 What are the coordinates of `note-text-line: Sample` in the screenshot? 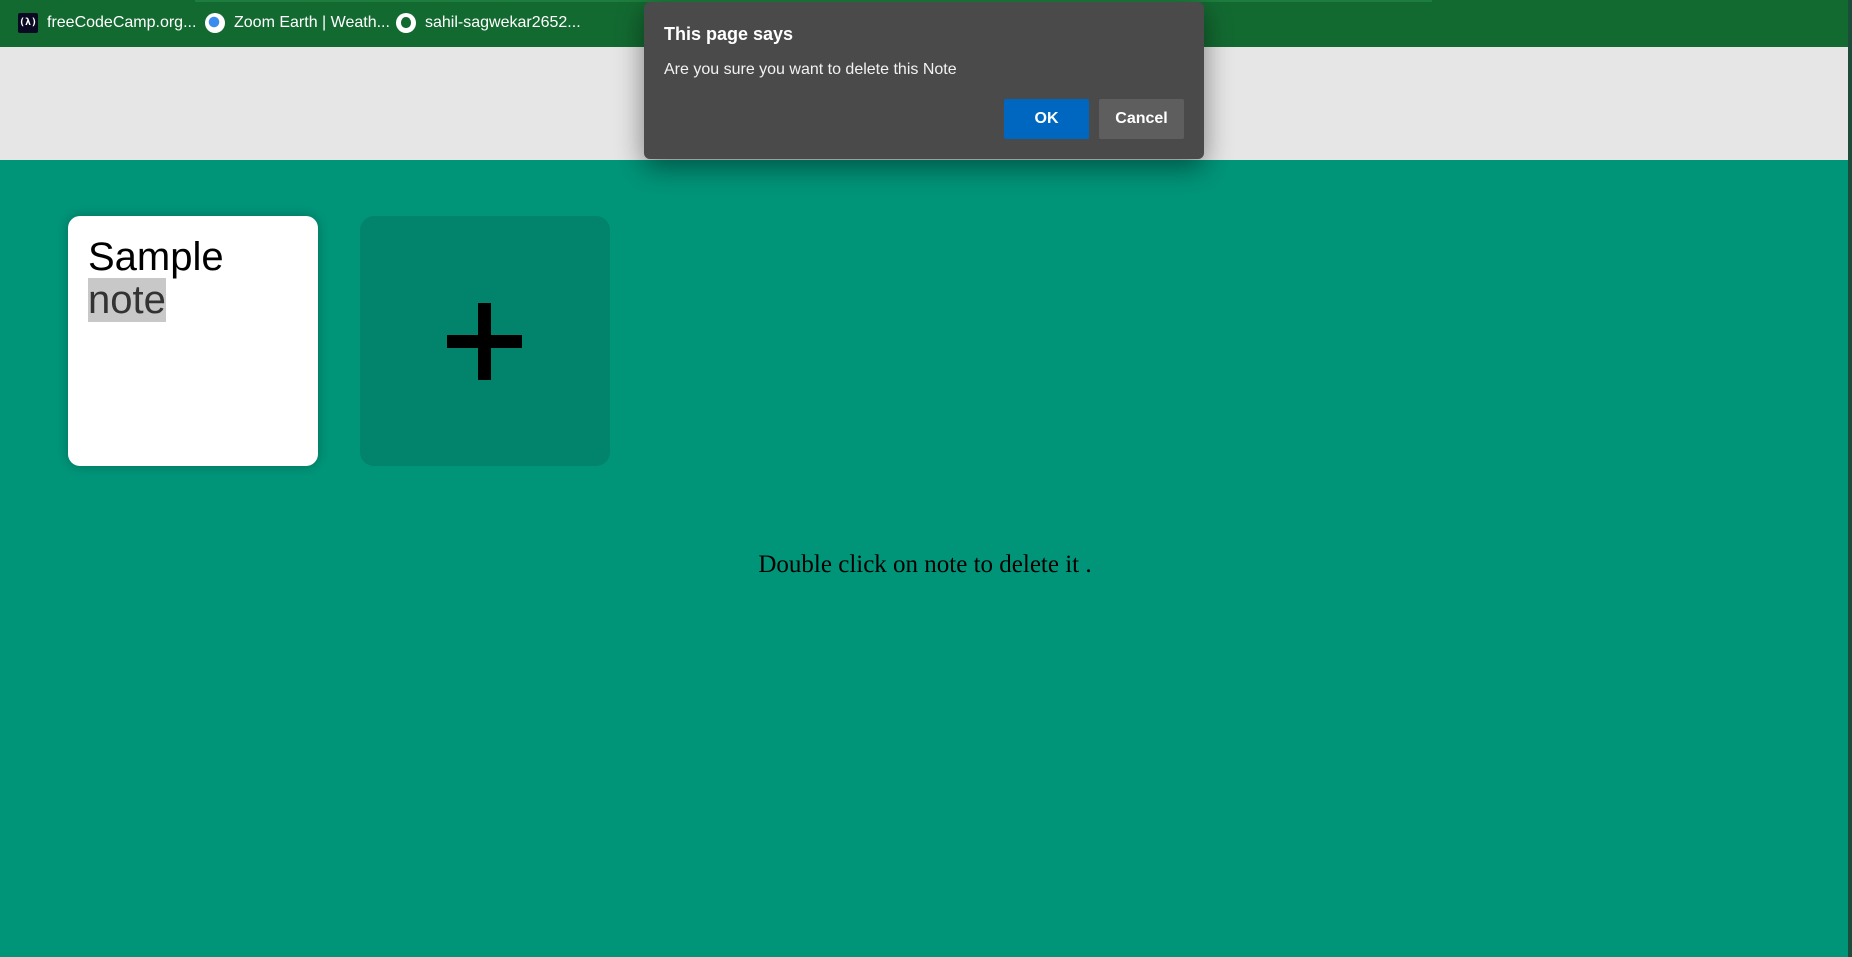 It's located at (193, 257).